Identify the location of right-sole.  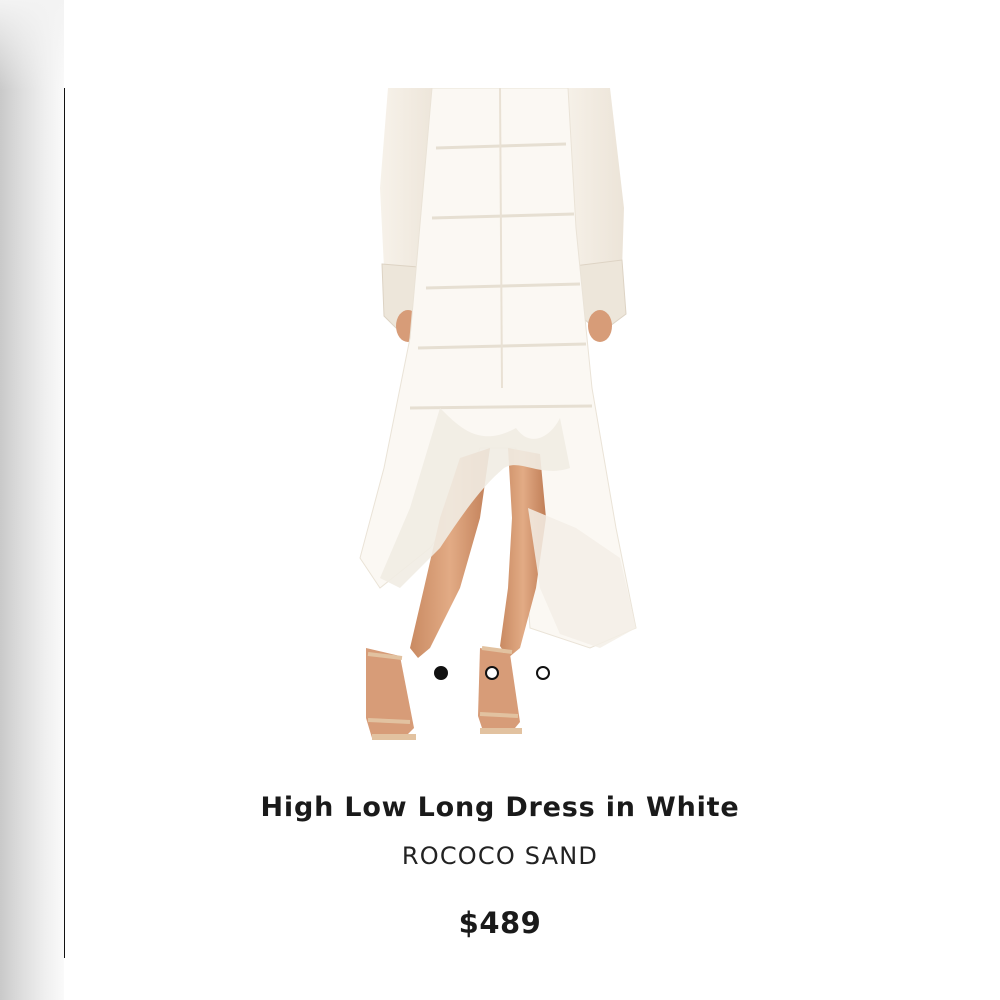
(501, 731).